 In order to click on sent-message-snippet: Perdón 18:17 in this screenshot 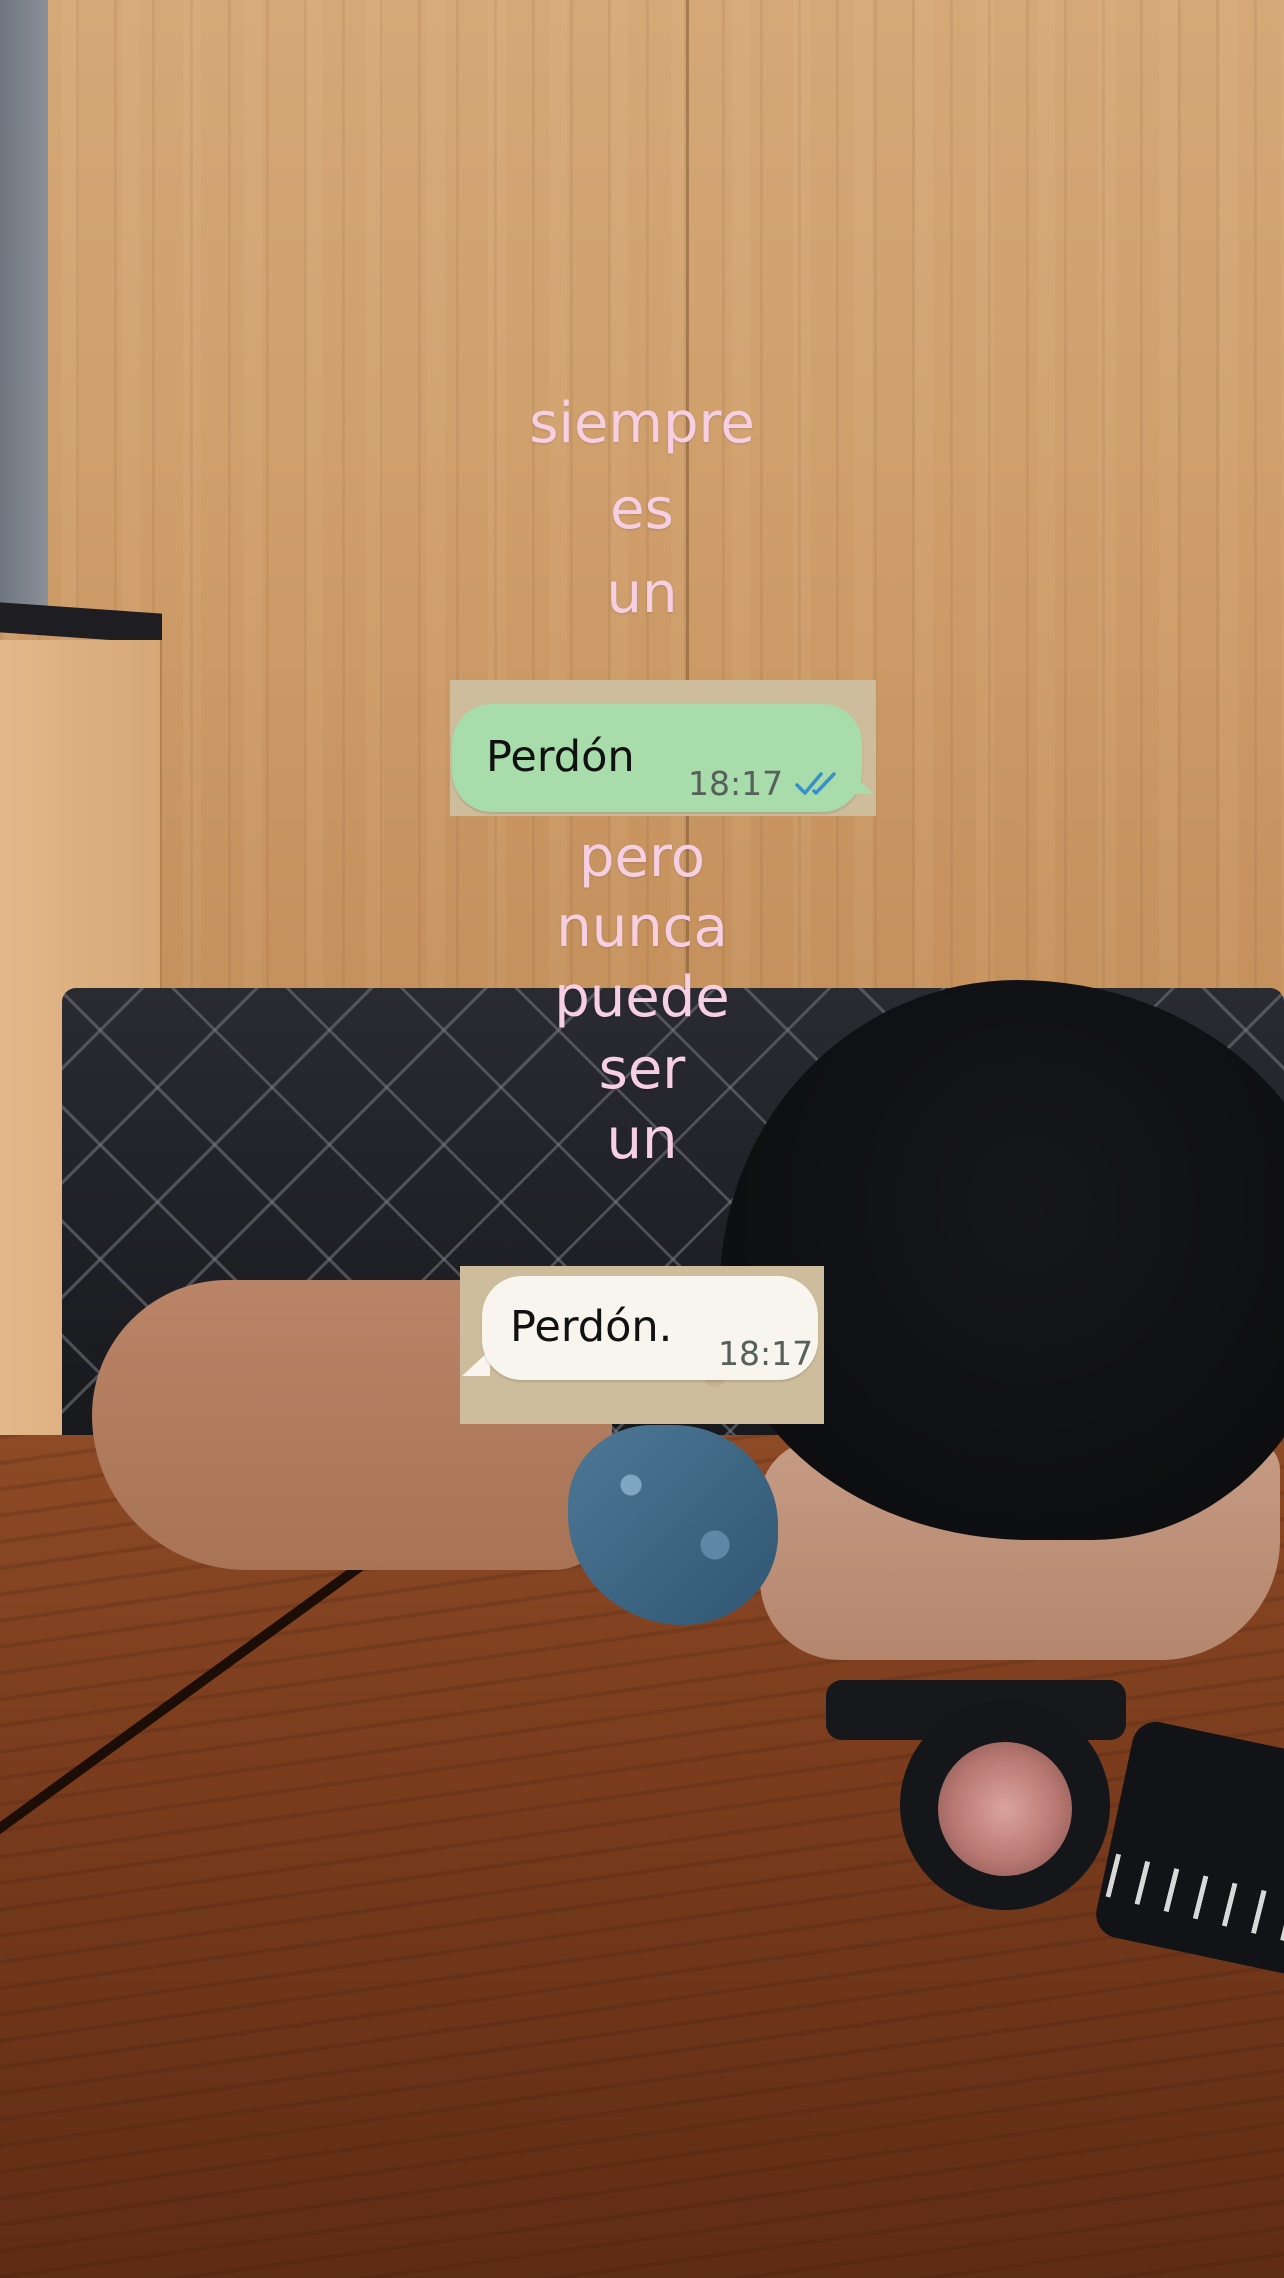, I will do `click(663, 748)`.